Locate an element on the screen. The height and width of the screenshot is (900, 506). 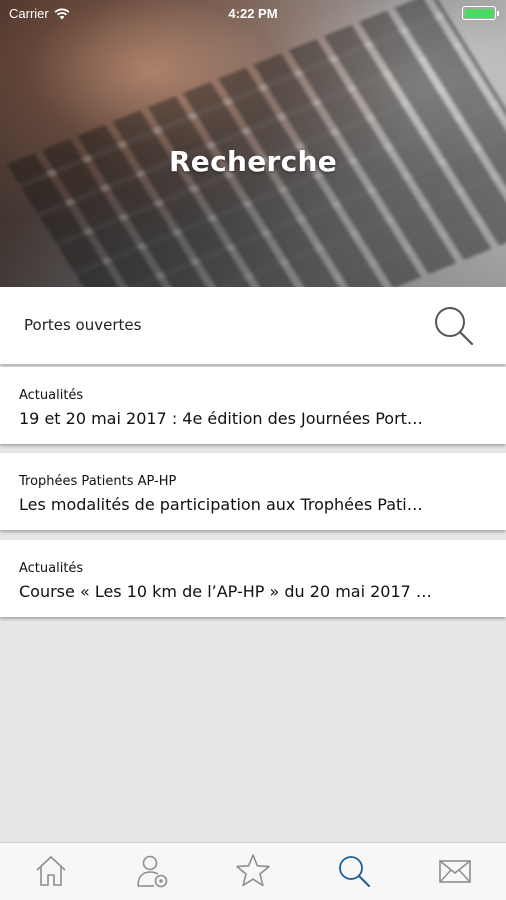
tab-account is located at coordinates (152, 871).